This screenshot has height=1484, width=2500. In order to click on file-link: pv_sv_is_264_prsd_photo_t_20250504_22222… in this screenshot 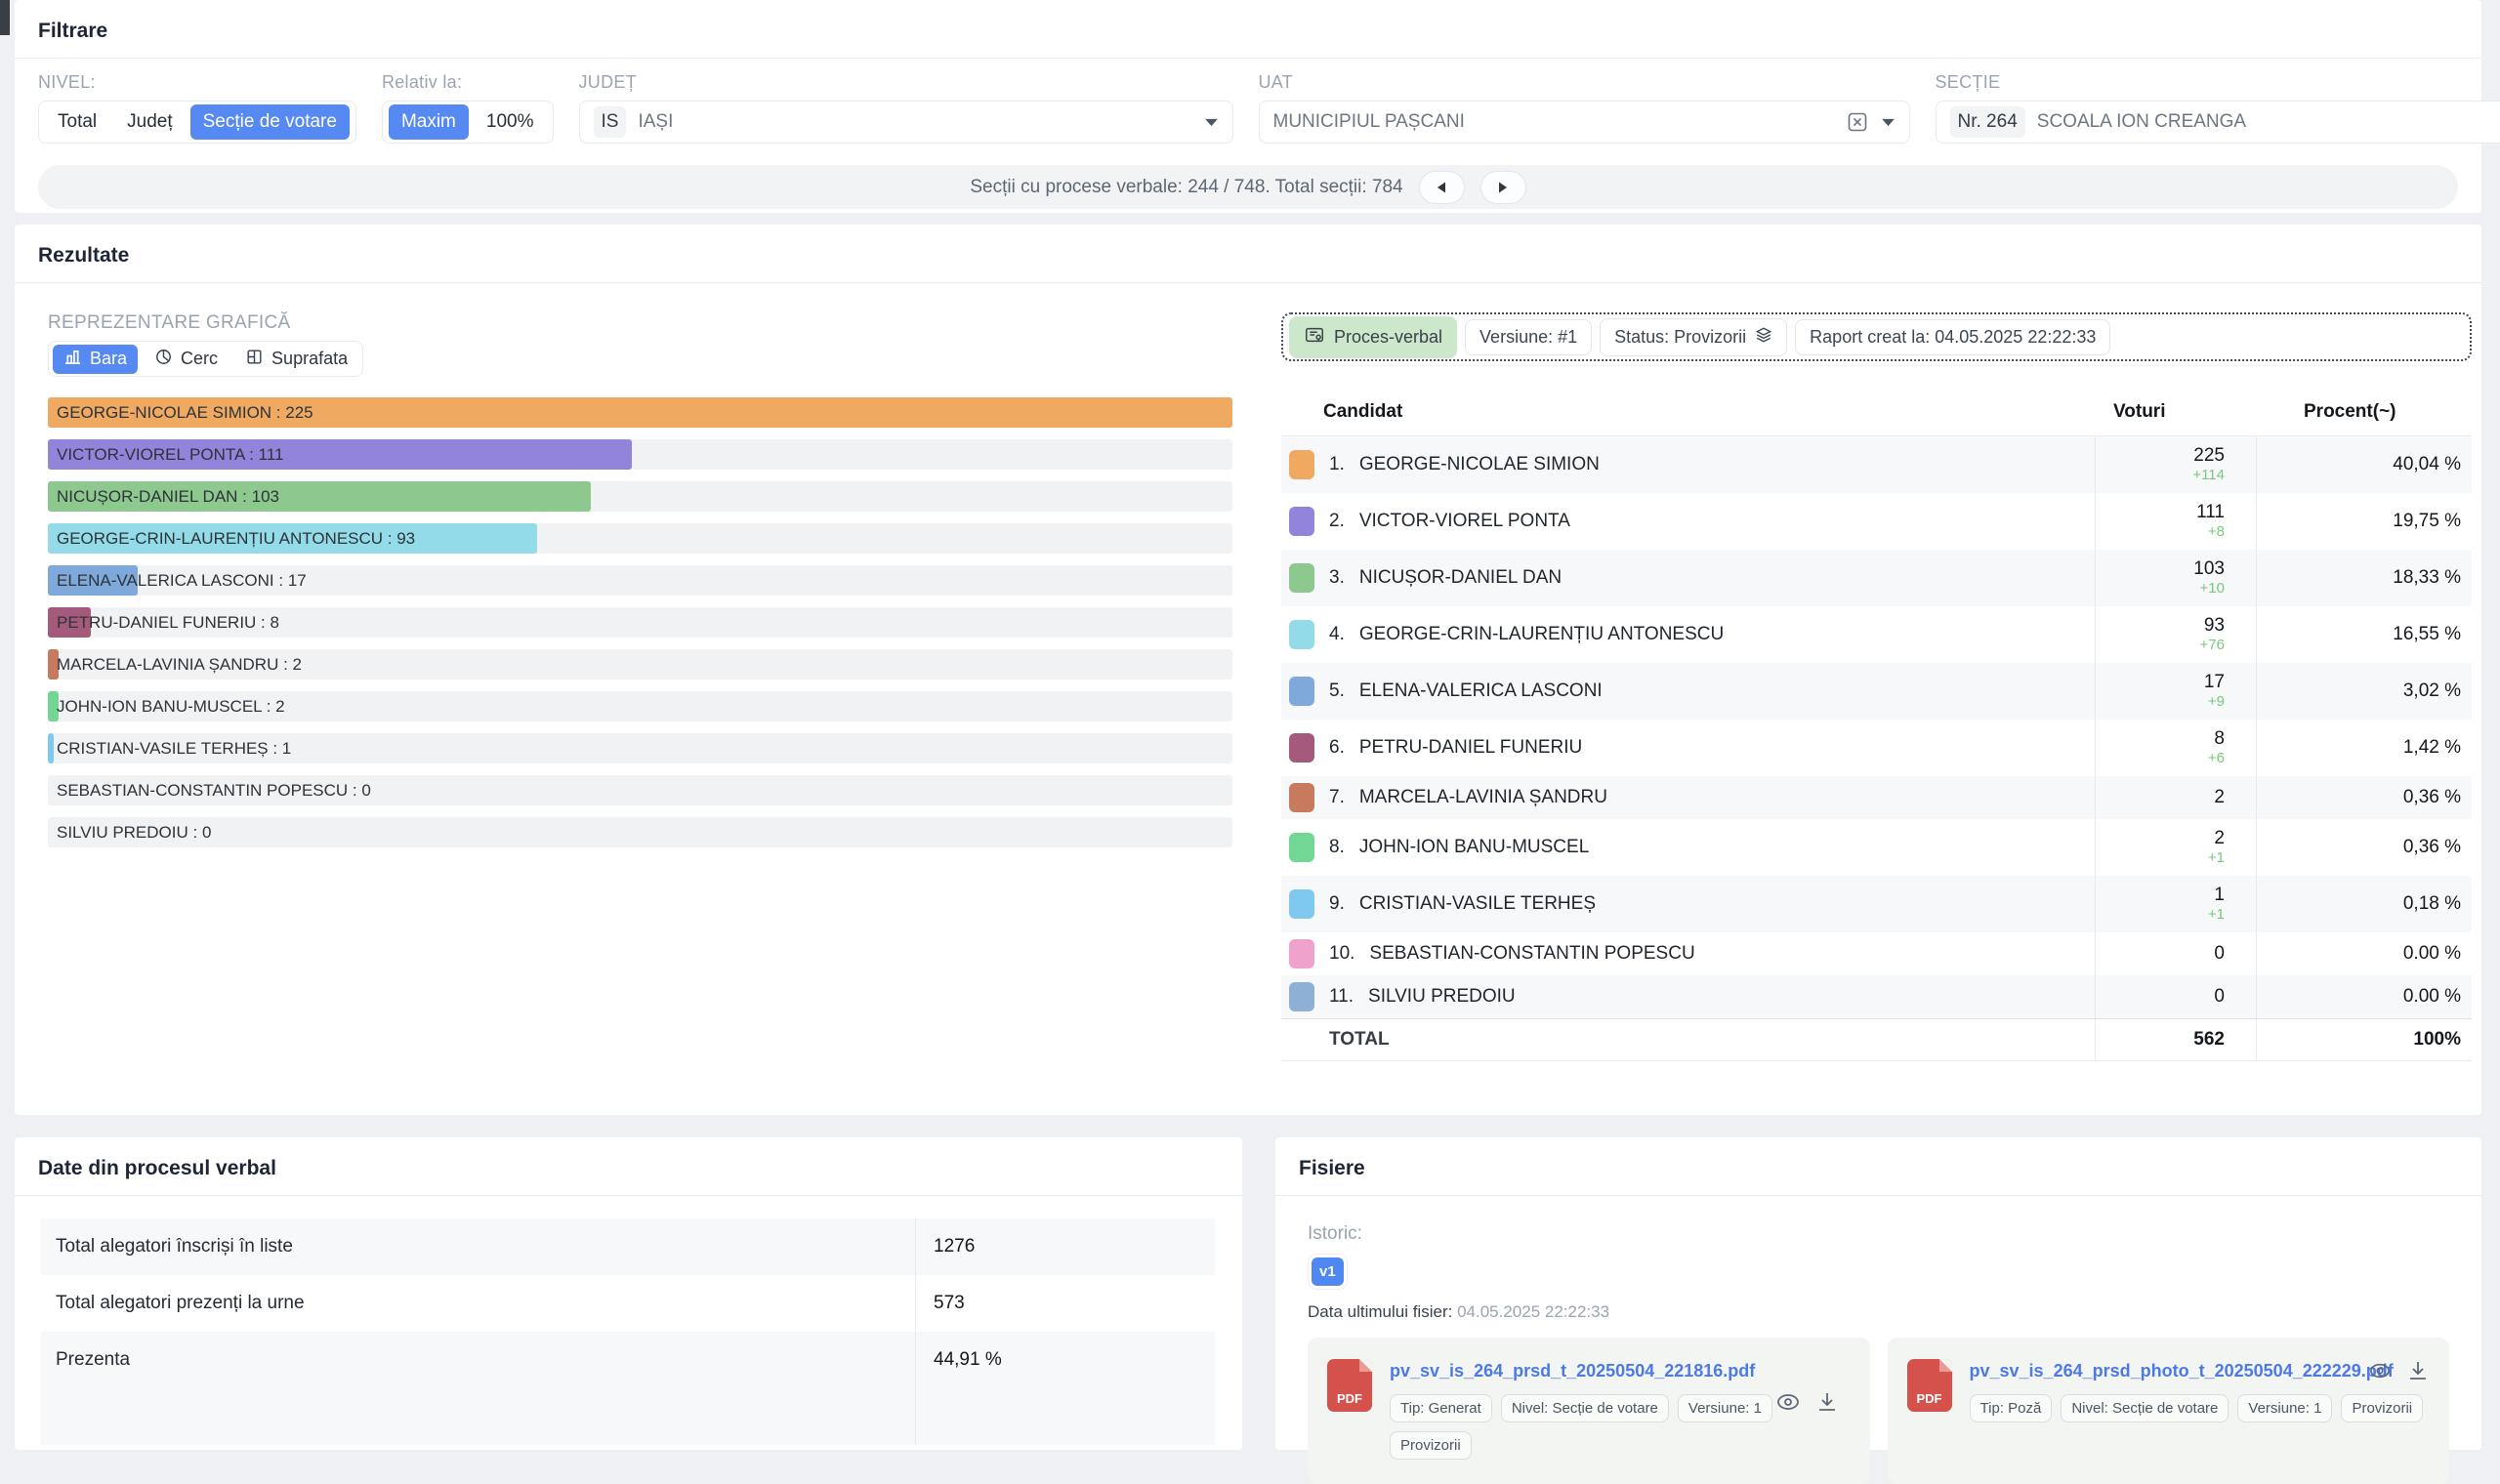, I will do `click(2200, 1371)`.